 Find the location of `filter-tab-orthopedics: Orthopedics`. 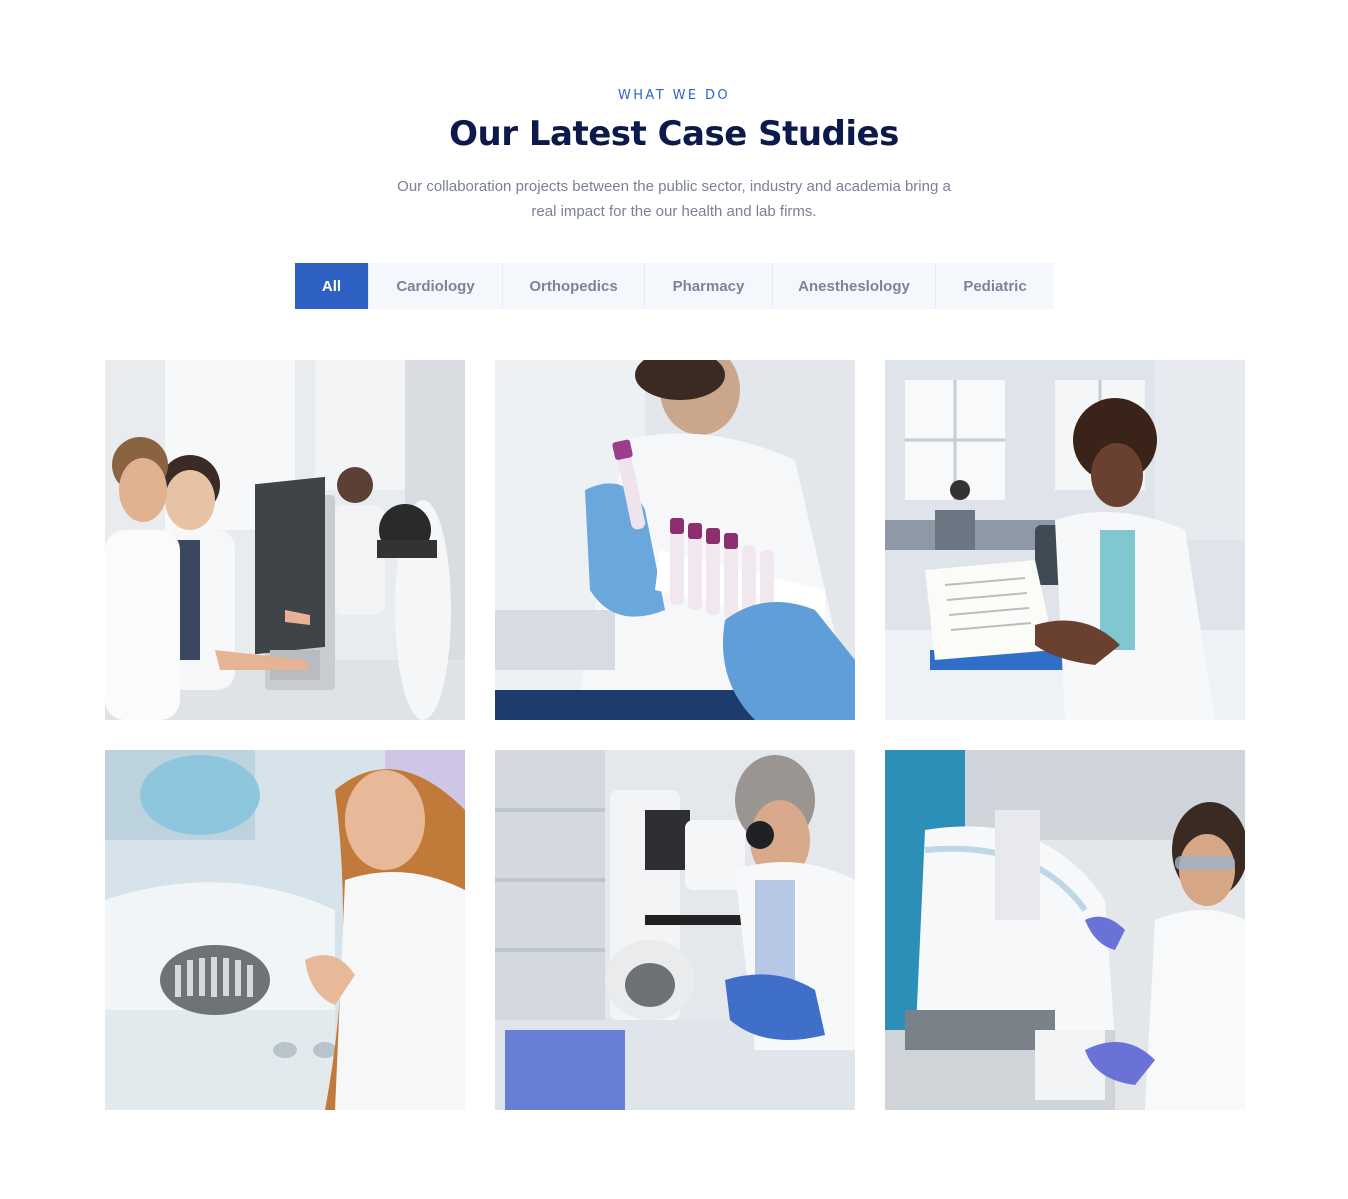

filter-tab-orthopedics: Orthopedics is located at coordinates (574, 286).